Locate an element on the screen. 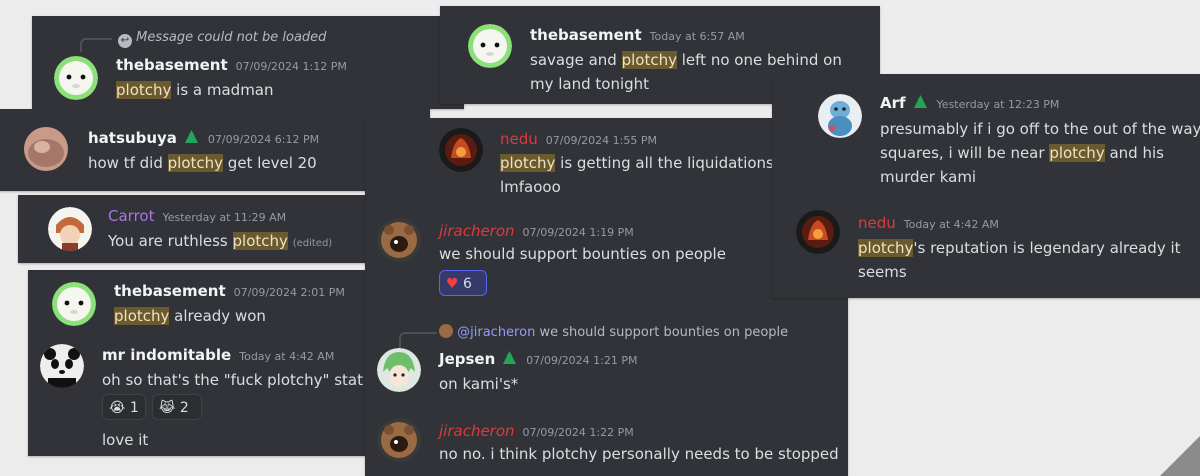 The image size is (1200, 476). author-name: thebasement 07/09/2024 2:01 PM is located at coordinates (229, 291).